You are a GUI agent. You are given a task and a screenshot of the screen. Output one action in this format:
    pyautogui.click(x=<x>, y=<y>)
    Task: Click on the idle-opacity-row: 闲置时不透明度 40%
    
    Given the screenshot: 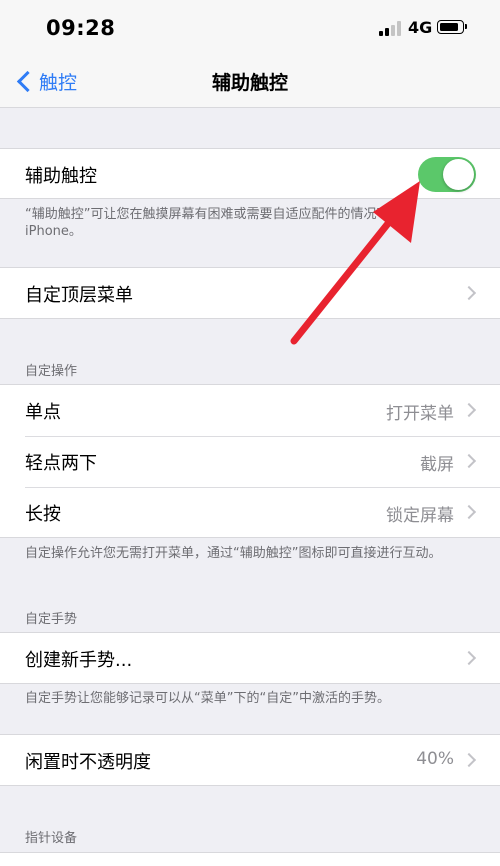 What is the action you would take?
    pyautogui.click(x=250, y=760)
    